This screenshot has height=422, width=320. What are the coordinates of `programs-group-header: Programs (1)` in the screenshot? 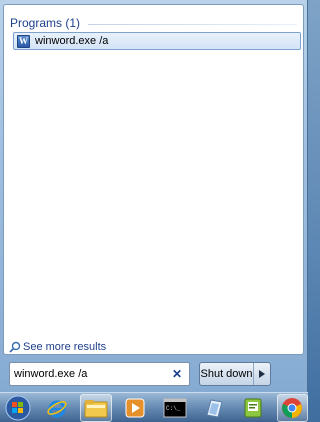 It's located at (153, 23).